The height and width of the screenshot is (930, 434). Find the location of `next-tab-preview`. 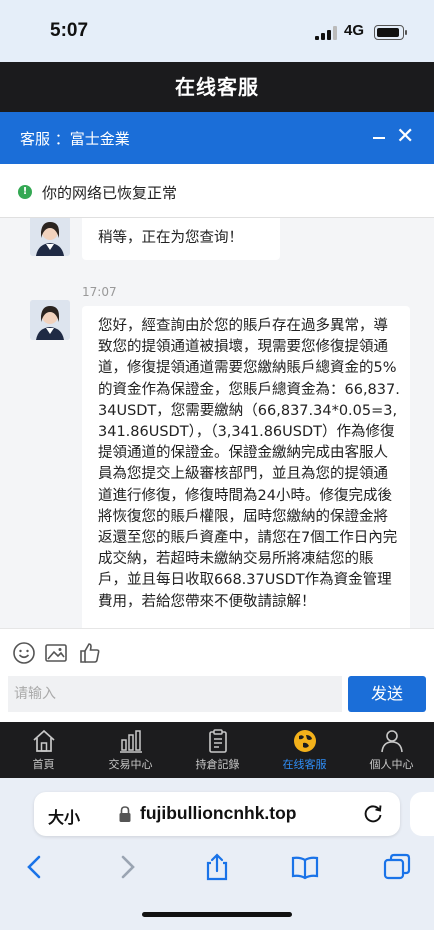

next-tab-preview is located at coordinates (422, 814).